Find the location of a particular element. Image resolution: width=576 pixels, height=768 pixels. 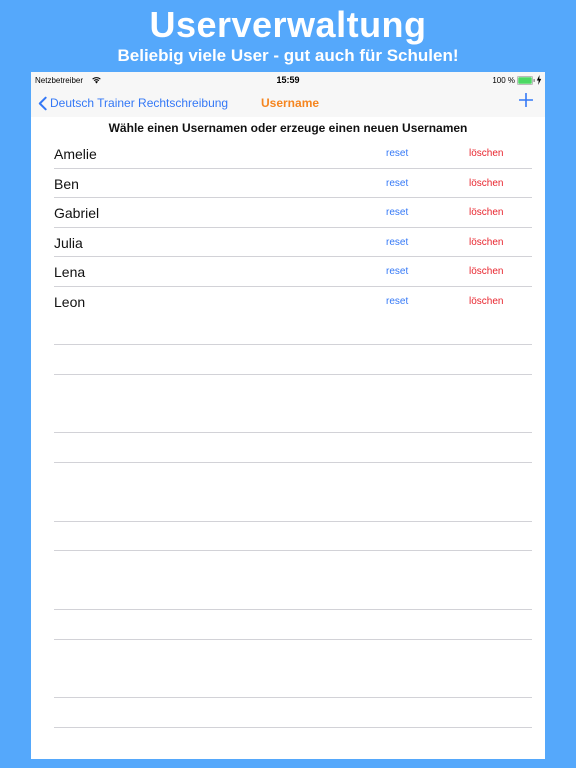

table-row: Ben reset löschen is located at coordinates (293, 183).